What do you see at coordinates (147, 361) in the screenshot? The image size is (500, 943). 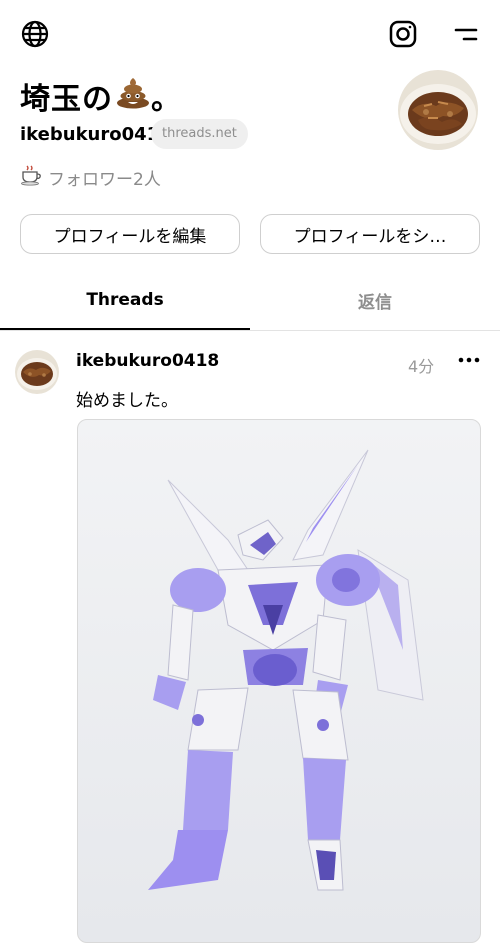 I see `post-username: ikebukuro0418` at bounding box center [147, 361].